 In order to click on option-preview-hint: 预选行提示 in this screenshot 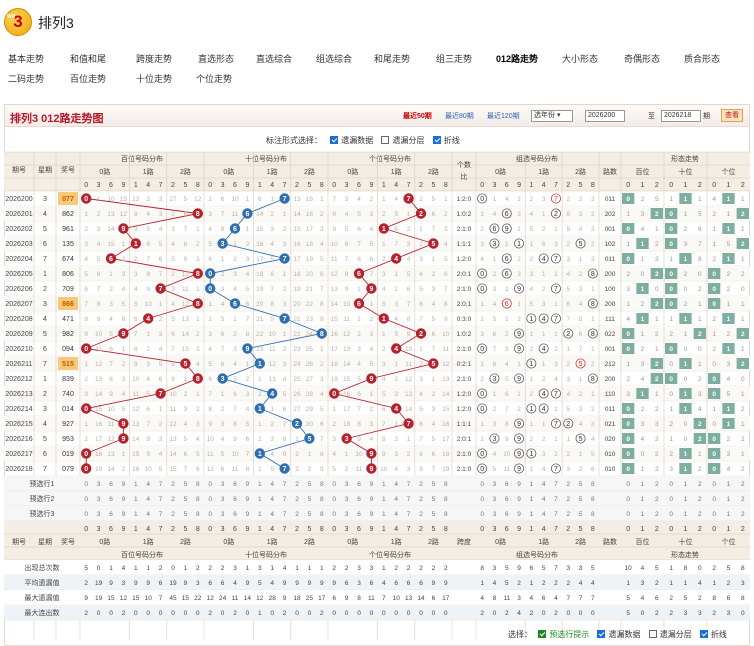, I will do `click(563, 634)`.